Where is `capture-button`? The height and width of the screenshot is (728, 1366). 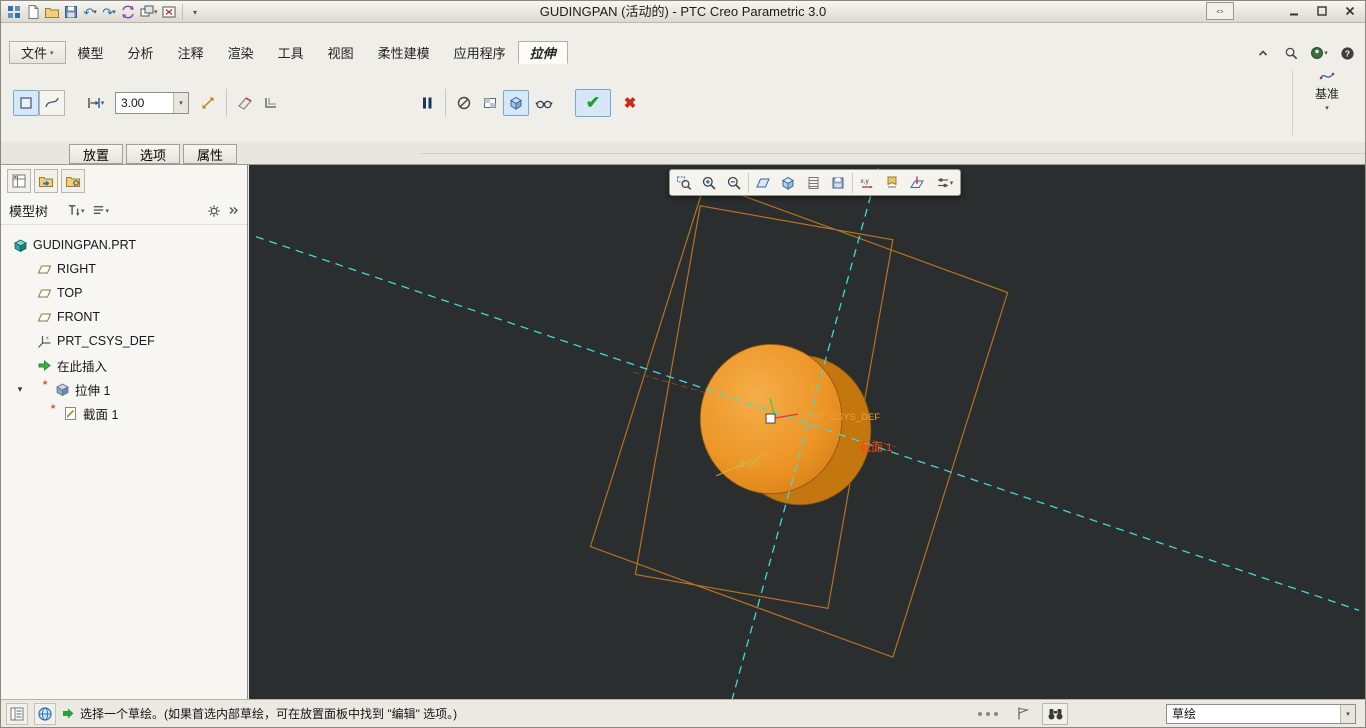 capture-button is located at coordinates (838, 182).